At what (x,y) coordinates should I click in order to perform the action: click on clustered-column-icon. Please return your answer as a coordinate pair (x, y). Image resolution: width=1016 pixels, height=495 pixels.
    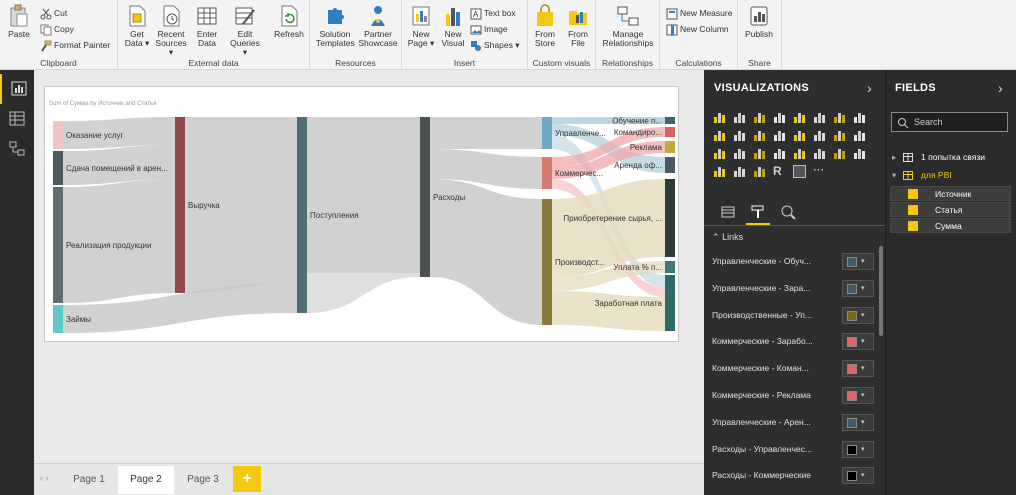
    Looking at the image, I should click on (779, 117).